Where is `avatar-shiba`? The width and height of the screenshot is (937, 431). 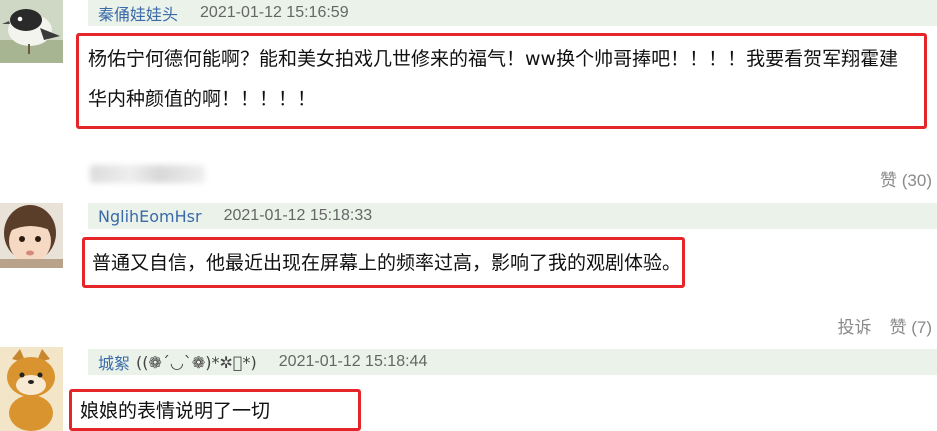 avatar-shiba is located at coordinates (31, 389).